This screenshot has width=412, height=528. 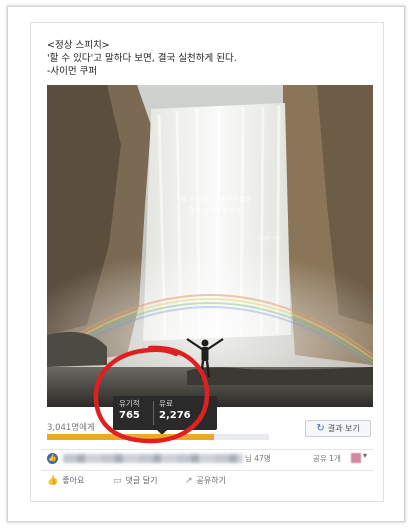 I want to click on blurred-names, so click(x=153, y=458).